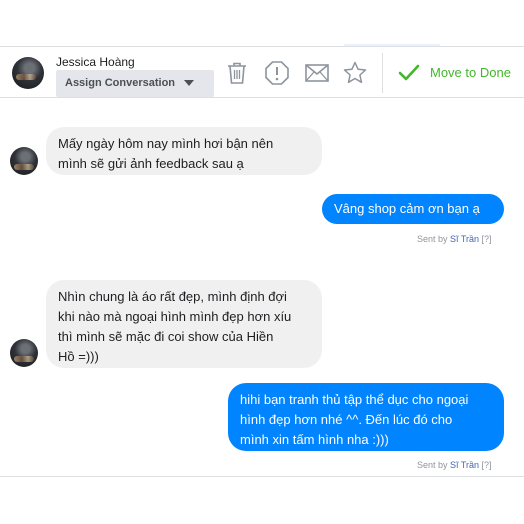 The height and width of the screenshot is (524, 524). Describe the element at coordinates (407, 208) in the screenshot. I see `message-line: Vâng shop cảm ơn bạn ạ` at that location.